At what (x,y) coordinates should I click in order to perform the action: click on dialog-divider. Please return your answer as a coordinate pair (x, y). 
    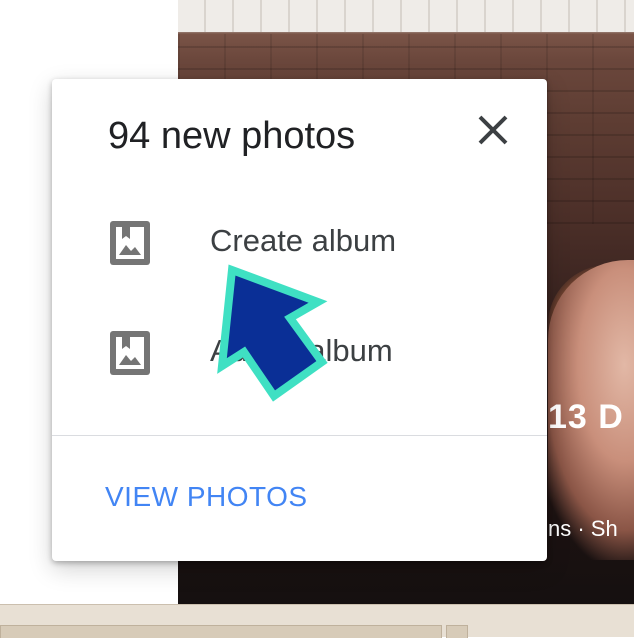
    Looking at the image, I should click on (299, 435).